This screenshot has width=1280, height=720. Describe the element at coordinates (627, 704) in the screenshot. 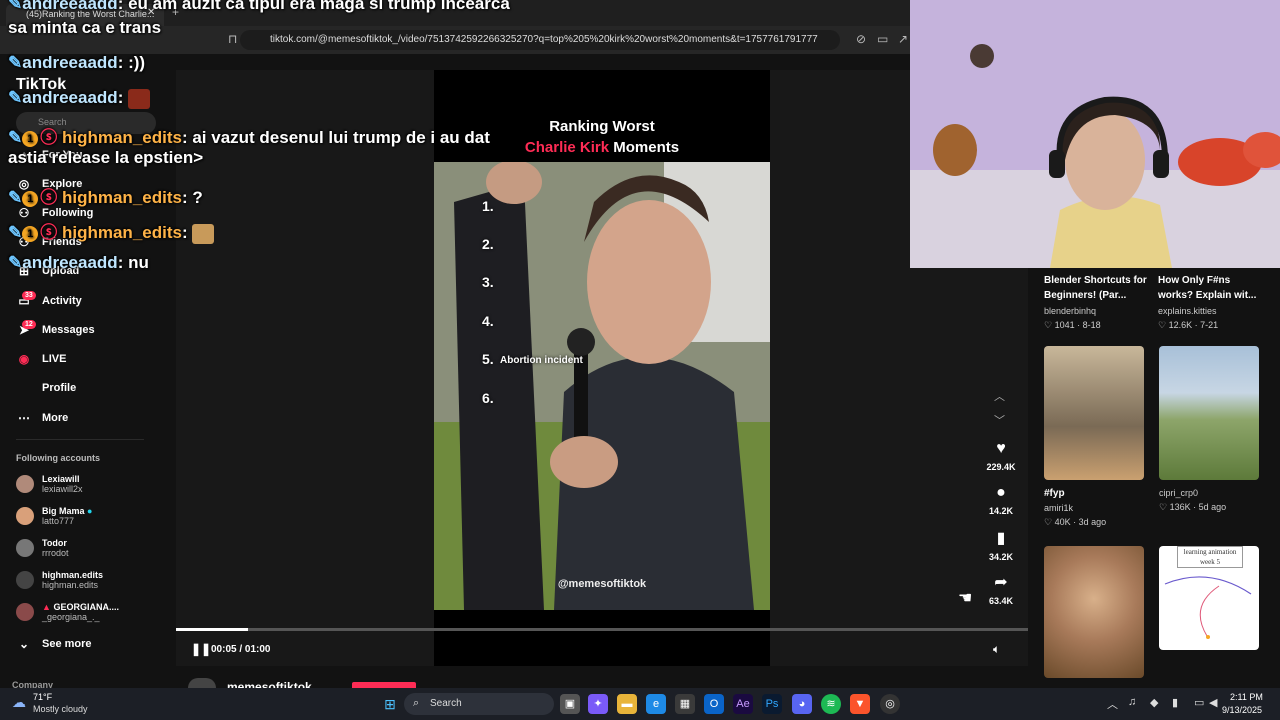

I see `file-explorer-icon: ▬` at that location.